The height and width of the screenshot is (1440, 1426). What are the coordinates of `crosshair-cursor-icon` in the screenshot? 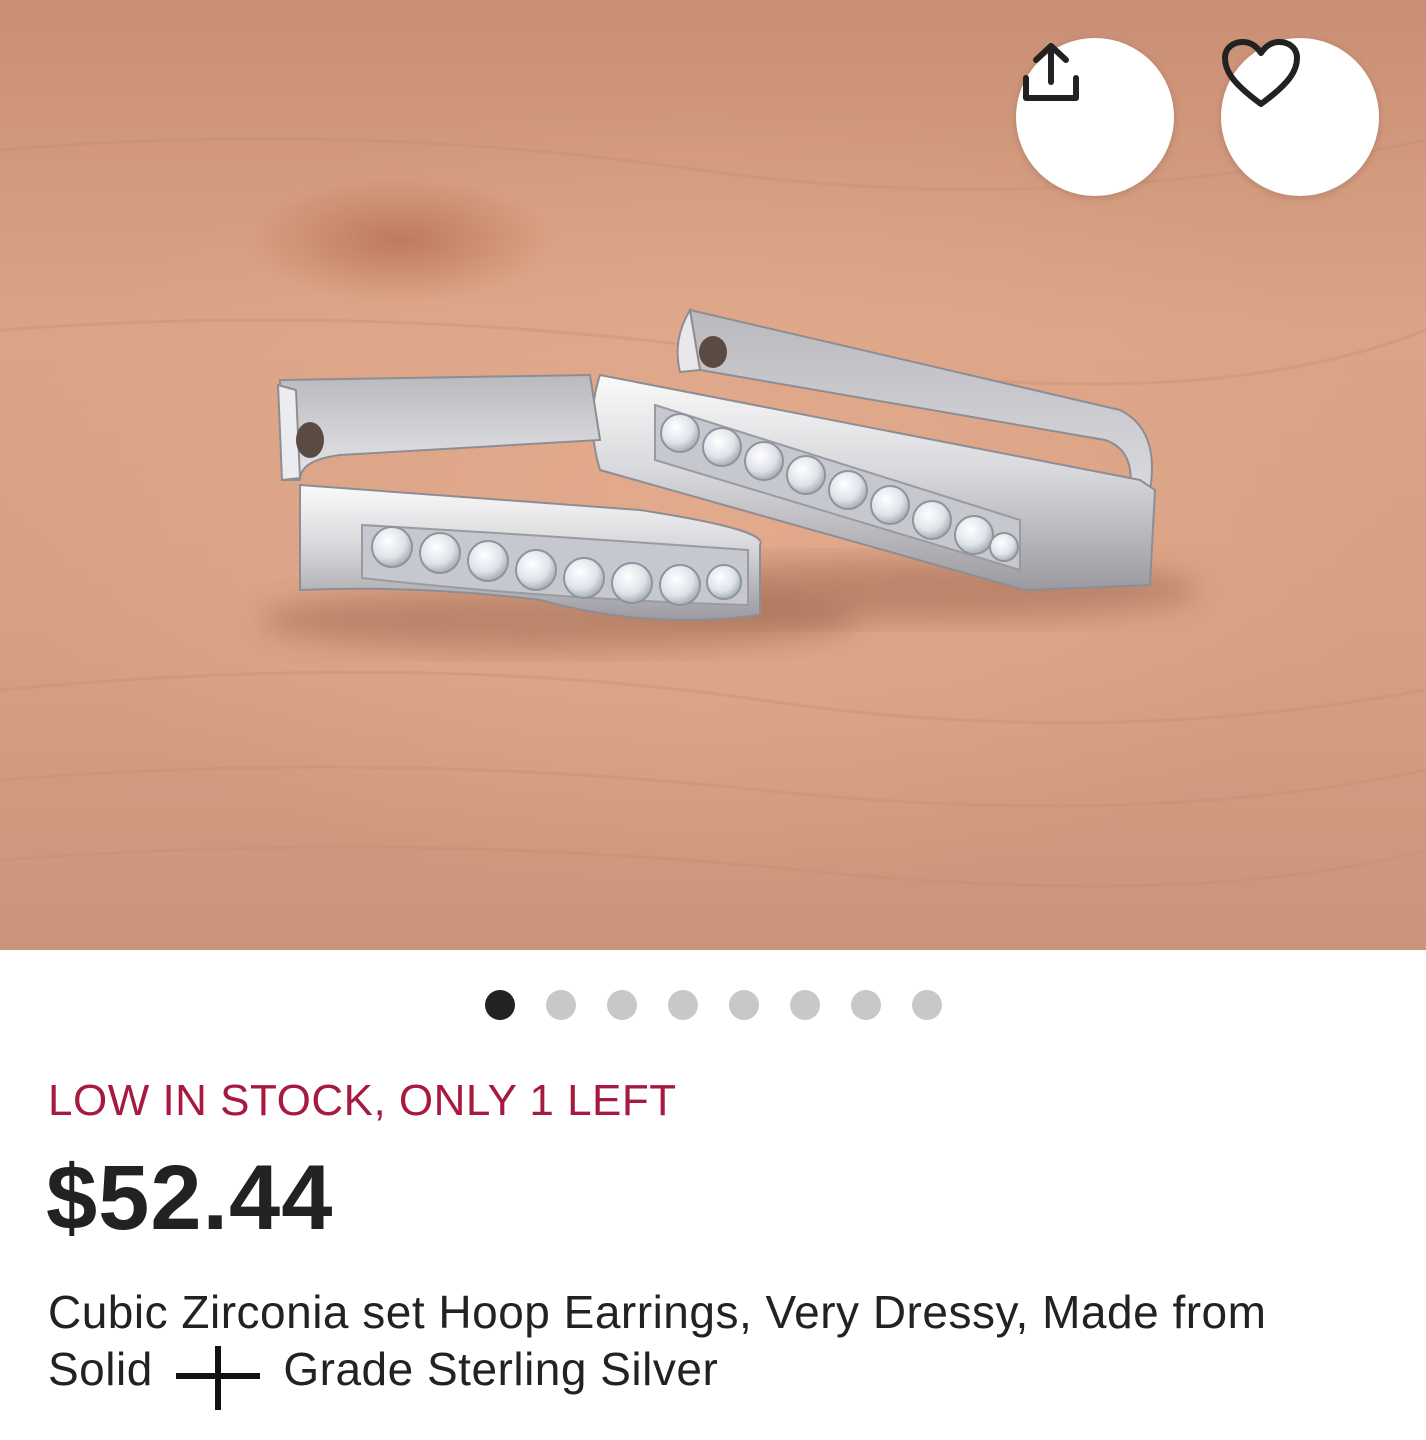 It's located at (218, 1377).